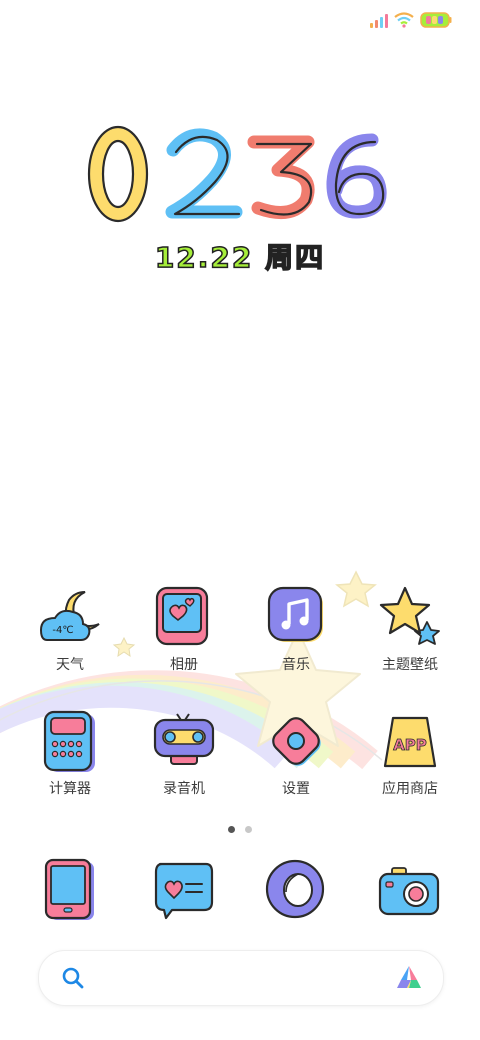 The height and width of the screenshot is (1040, 480). I want to click on app-recorder: 录音机, so click(184, 754).